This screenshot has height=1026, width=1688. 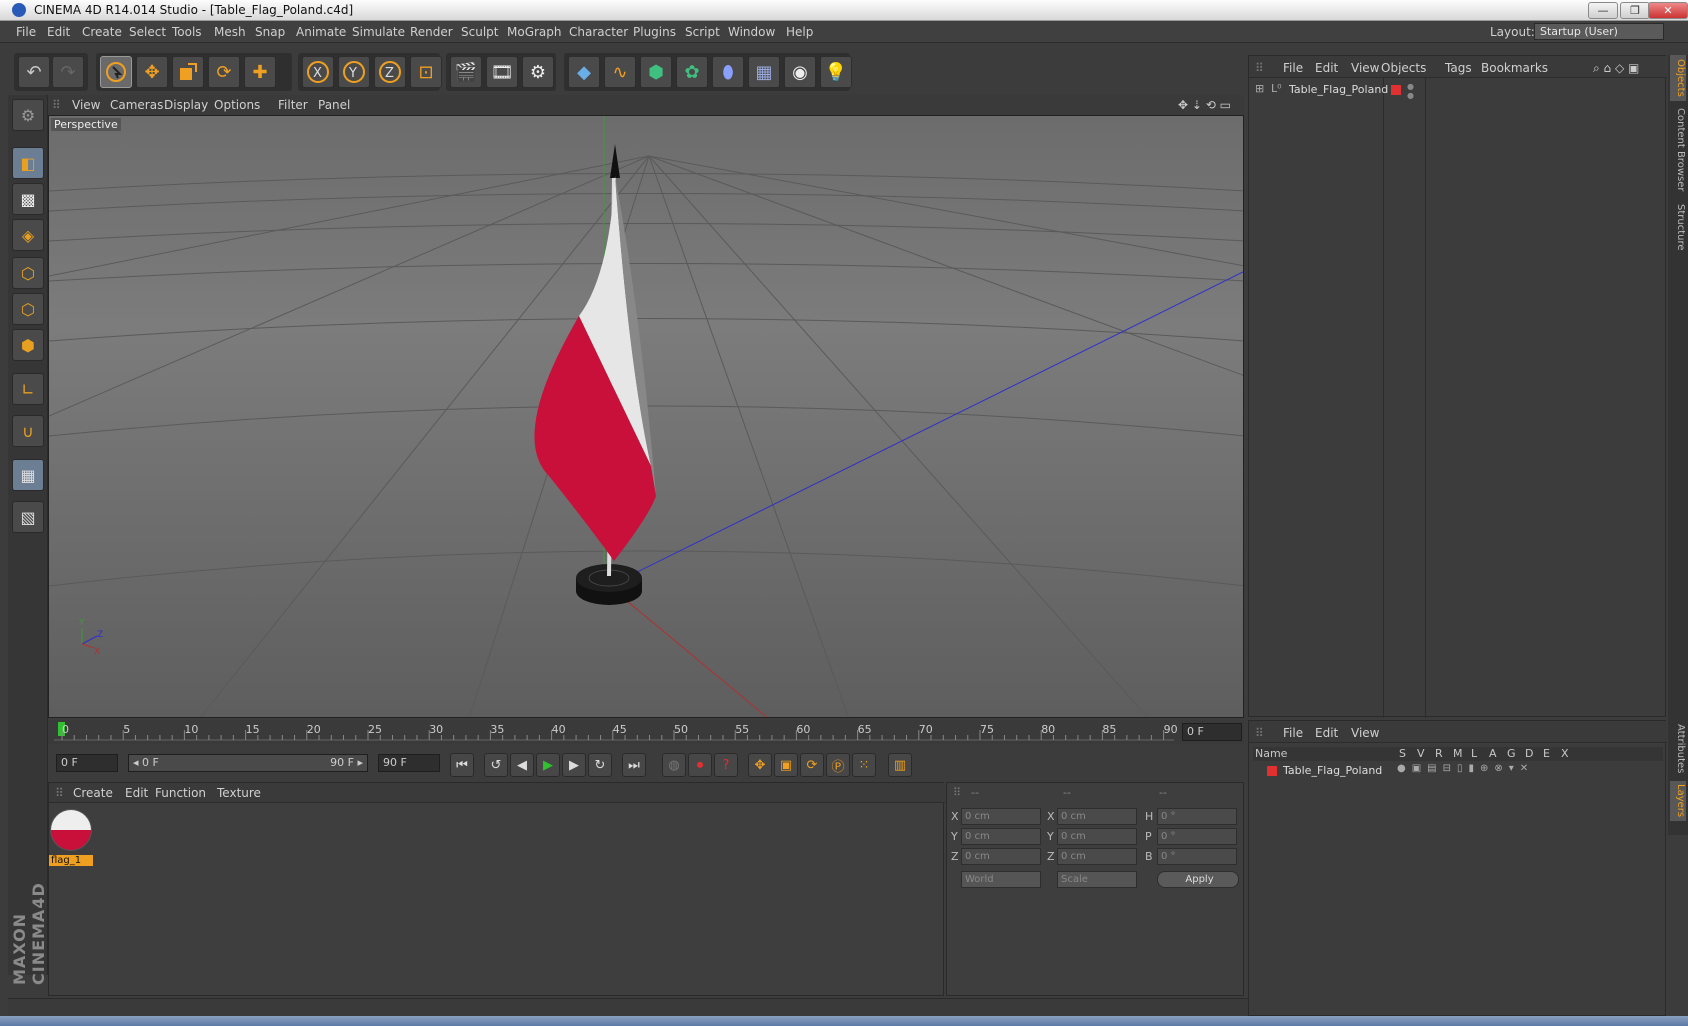 What do you see at coordinates (354, 72) in the screenshot?
I see `y-axis-icon: Y` at bounding box center [354, 72].